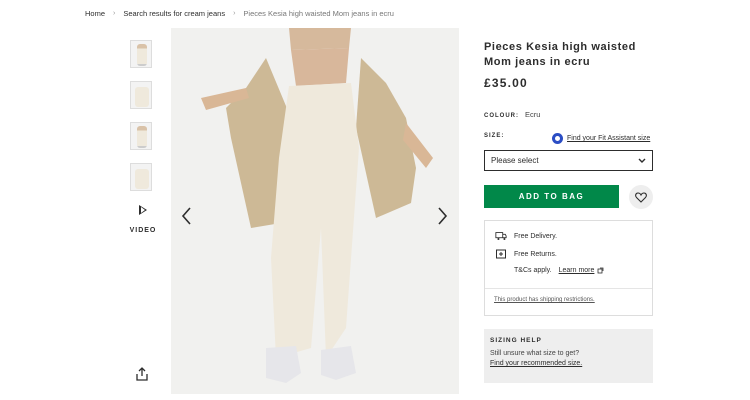 Image resolution: width=750 pixels, height=400 pixels. What do you see at coordinates (568, 288) in the screenshot?
I see `divider` at bounding box center [568, 288].